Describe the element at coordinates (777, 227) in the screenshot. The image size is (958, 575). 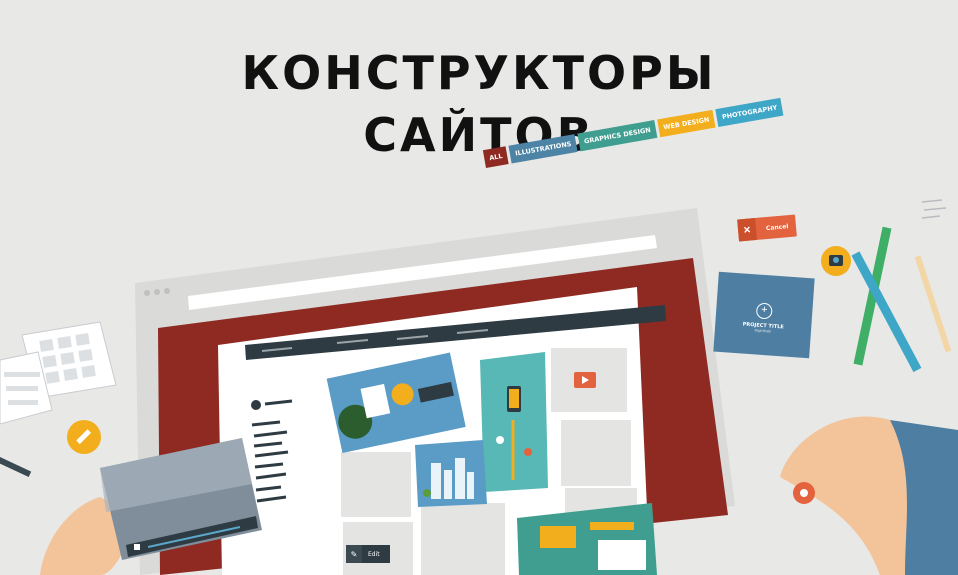
I see `cancel-label: Cancel` at that location.